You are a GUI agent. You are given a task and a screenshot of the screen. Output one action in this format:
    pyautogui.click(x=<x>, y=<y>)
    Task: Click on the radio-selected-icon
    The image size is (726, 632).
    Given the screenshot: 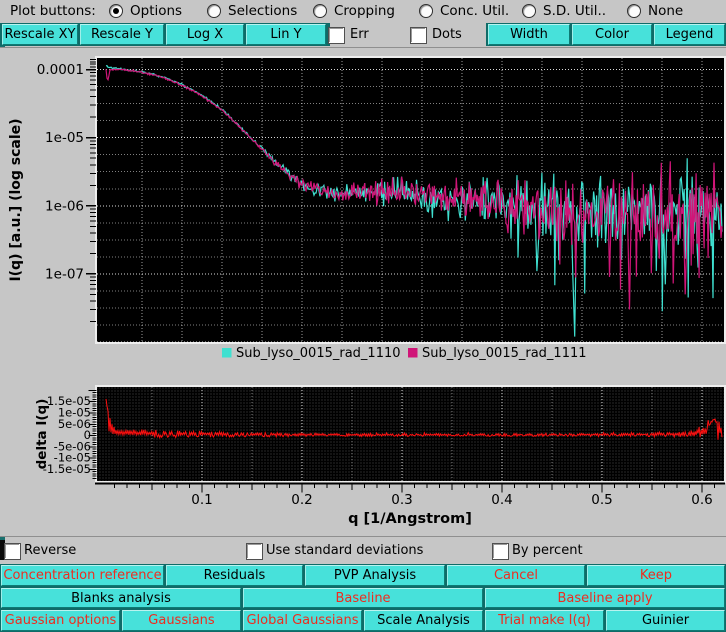 What is the action you would take?
    pyautogui.click(x=116, y=11)
    